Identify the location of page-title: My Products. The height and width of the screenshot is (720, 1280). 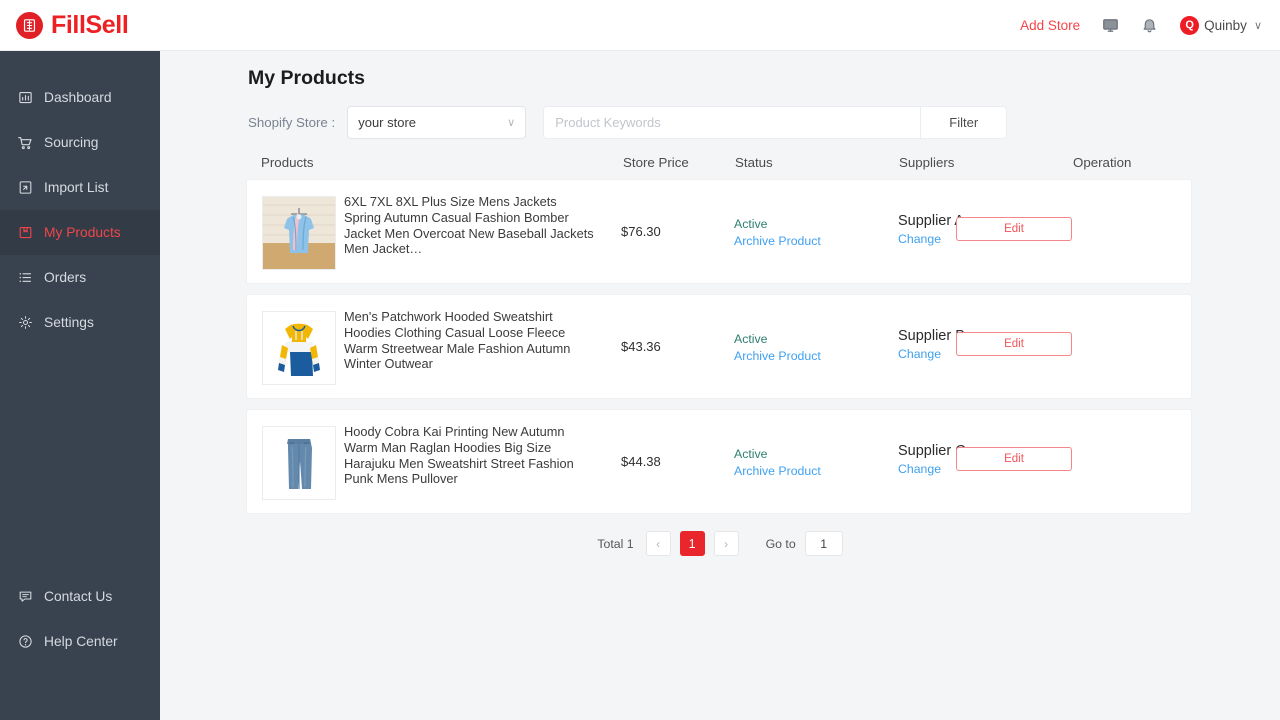
(307, 78).